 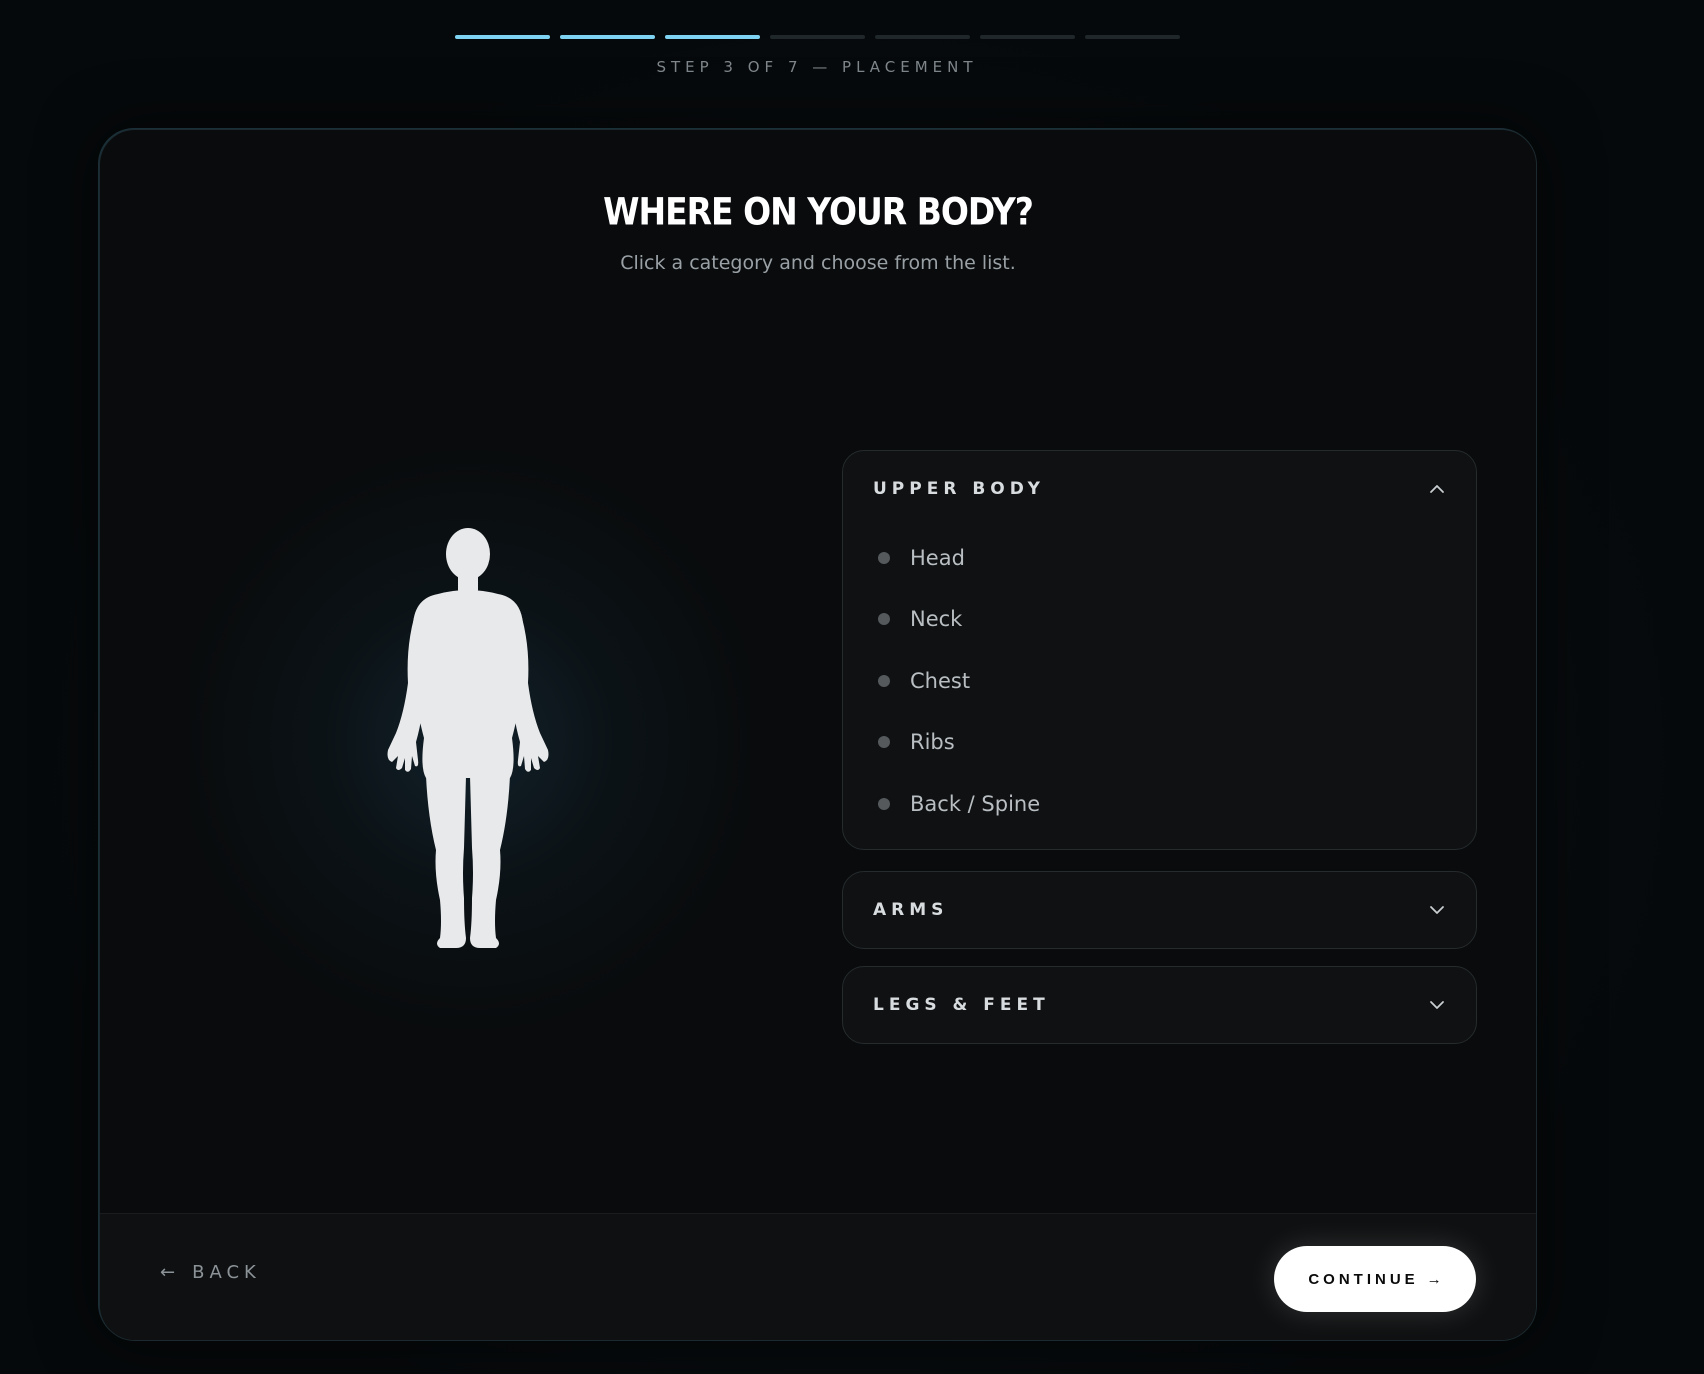 I want to click on progress-bar, so click(x=817, y=37).